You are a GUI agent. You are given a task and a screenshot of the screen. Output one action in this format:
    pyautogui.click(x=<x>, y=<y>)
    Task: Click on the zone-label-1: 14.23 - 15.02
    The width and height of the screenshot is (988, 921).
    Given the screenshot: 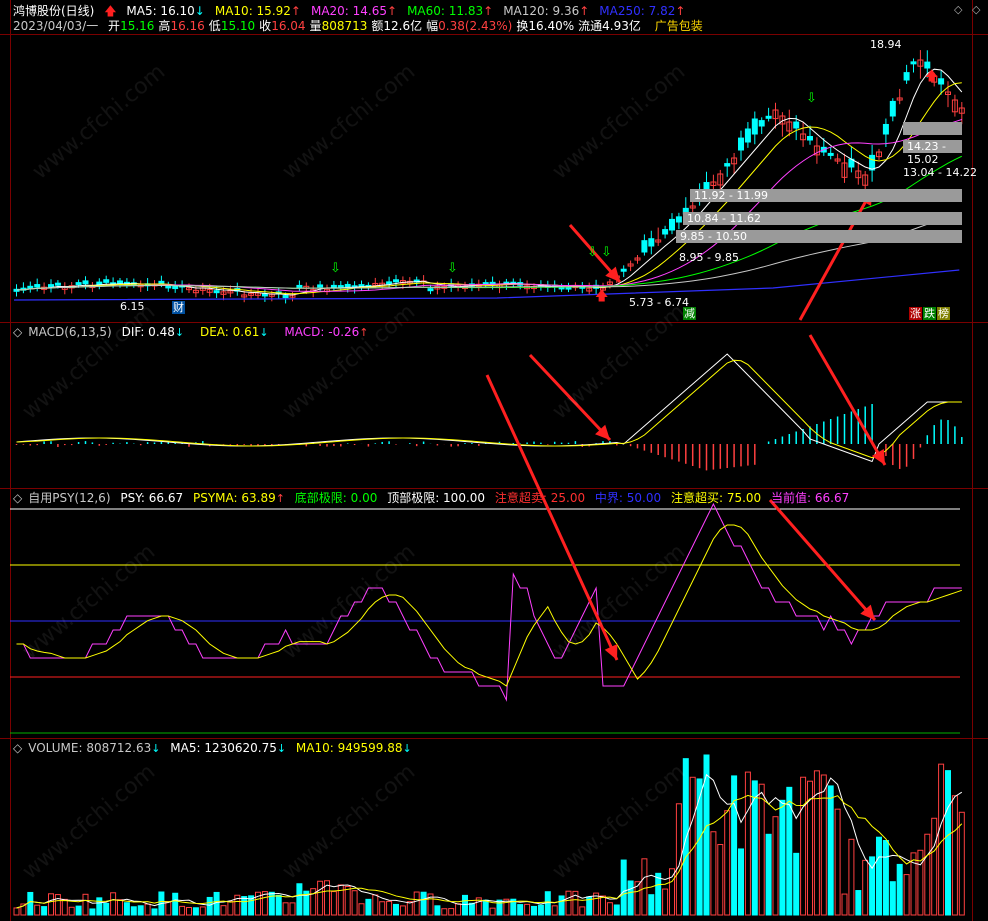 What is the action you would take?
    pyautogui.click(x=932, y=153)
    